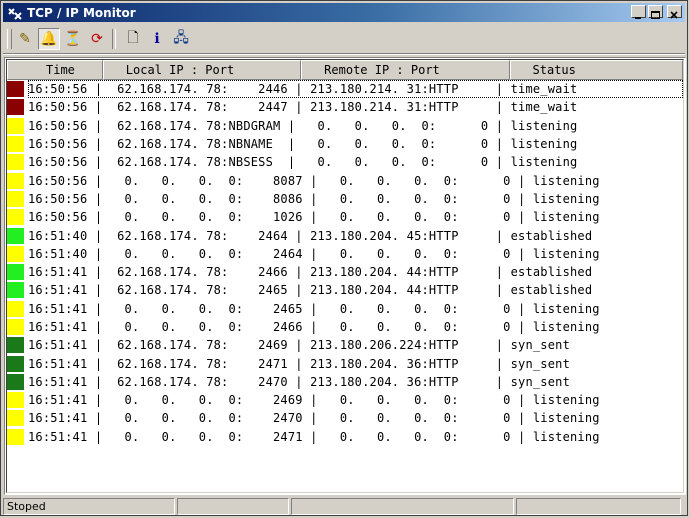 The image size is (690, 518). Describe the element at coordinates (638, 18) in the screenshot. I see `minimize-icon` at that location.